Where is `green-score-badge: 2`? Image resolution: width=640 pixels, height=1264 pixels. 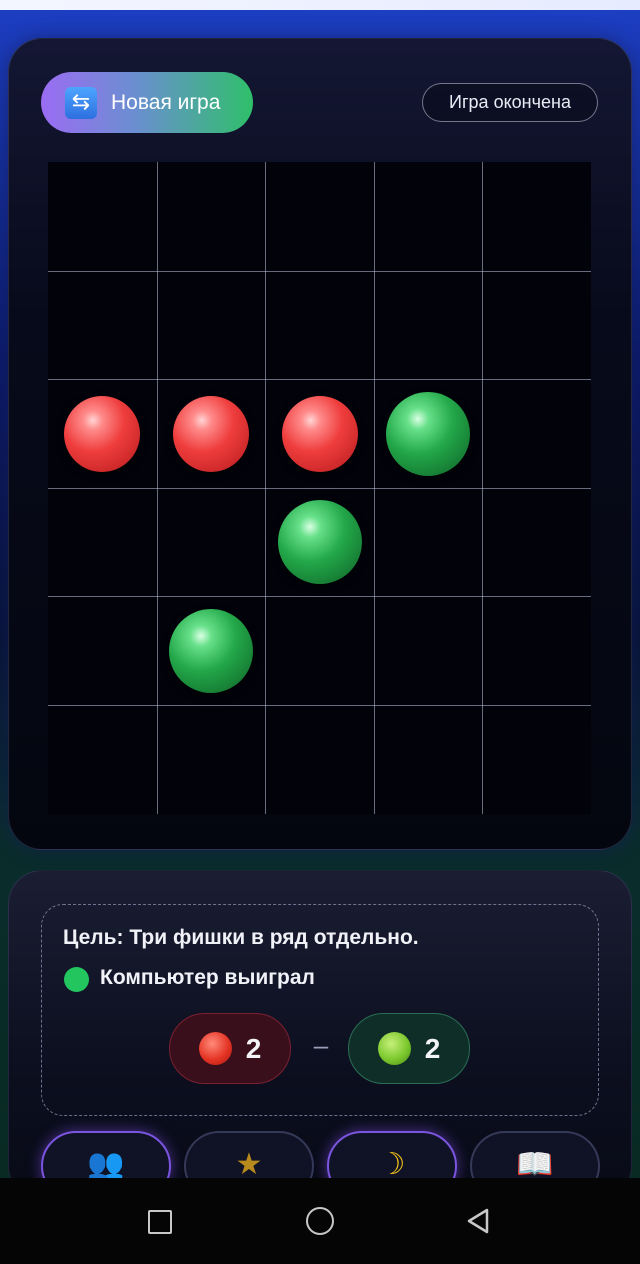 green-score-badge: 2 is located at coordinates (409, 1048).